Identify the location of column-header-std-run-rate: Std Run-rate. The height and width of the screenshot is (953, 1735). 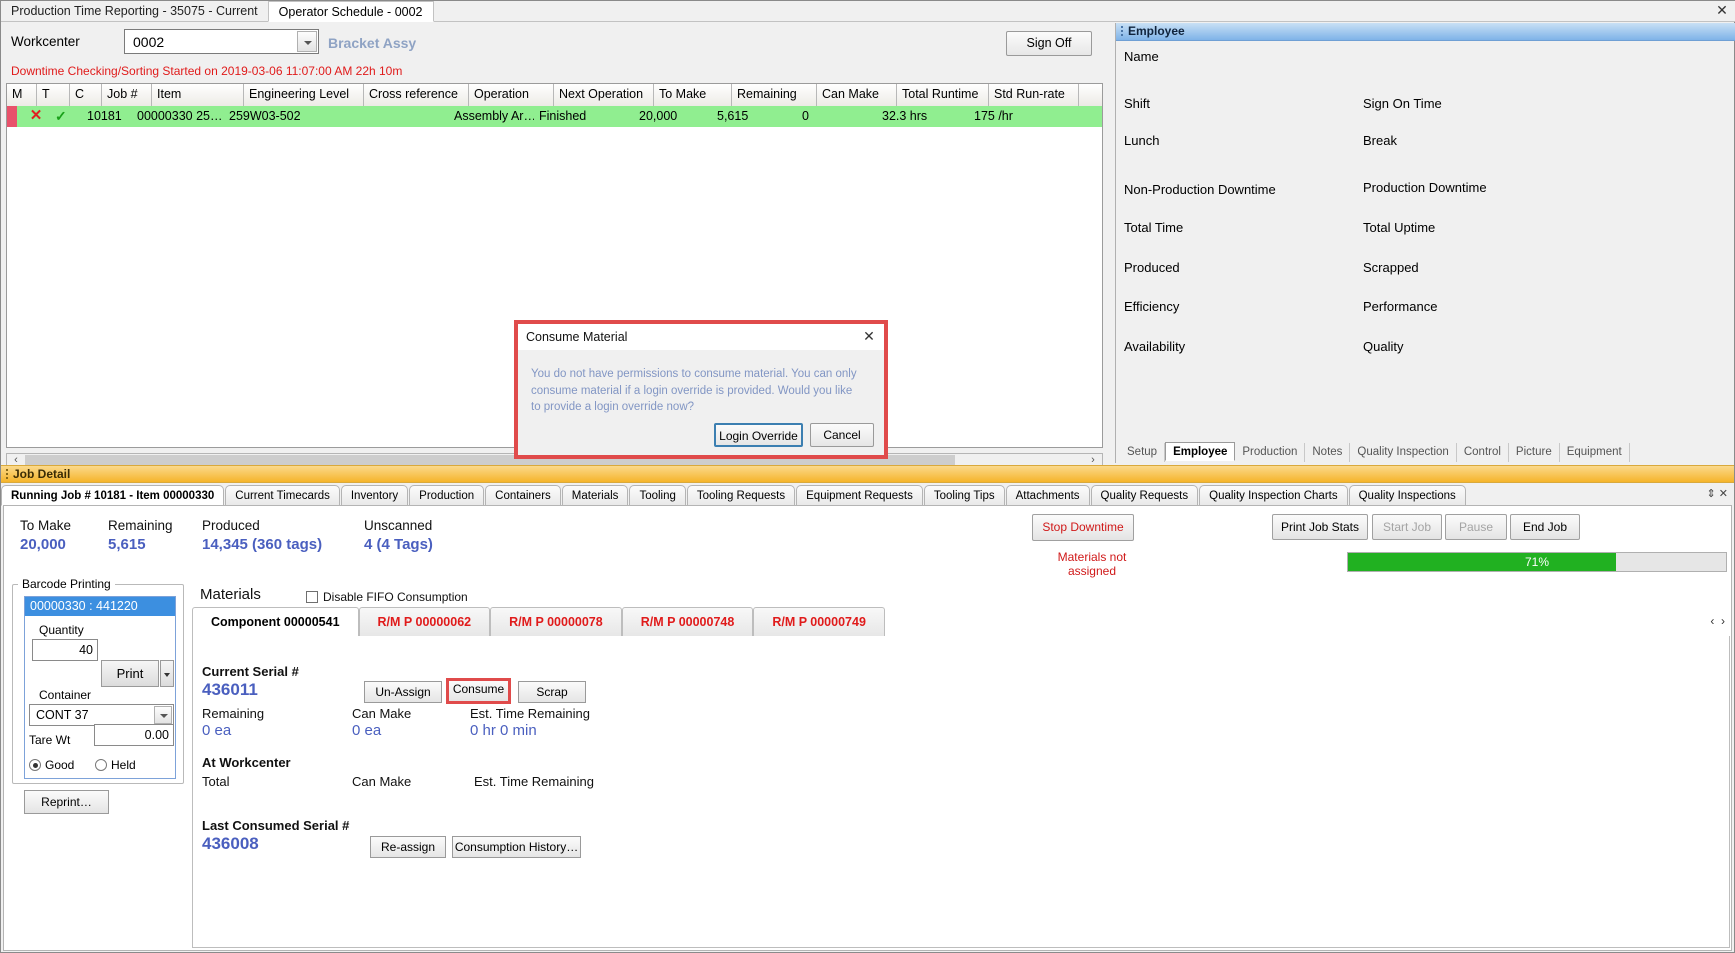
(1034, 95).